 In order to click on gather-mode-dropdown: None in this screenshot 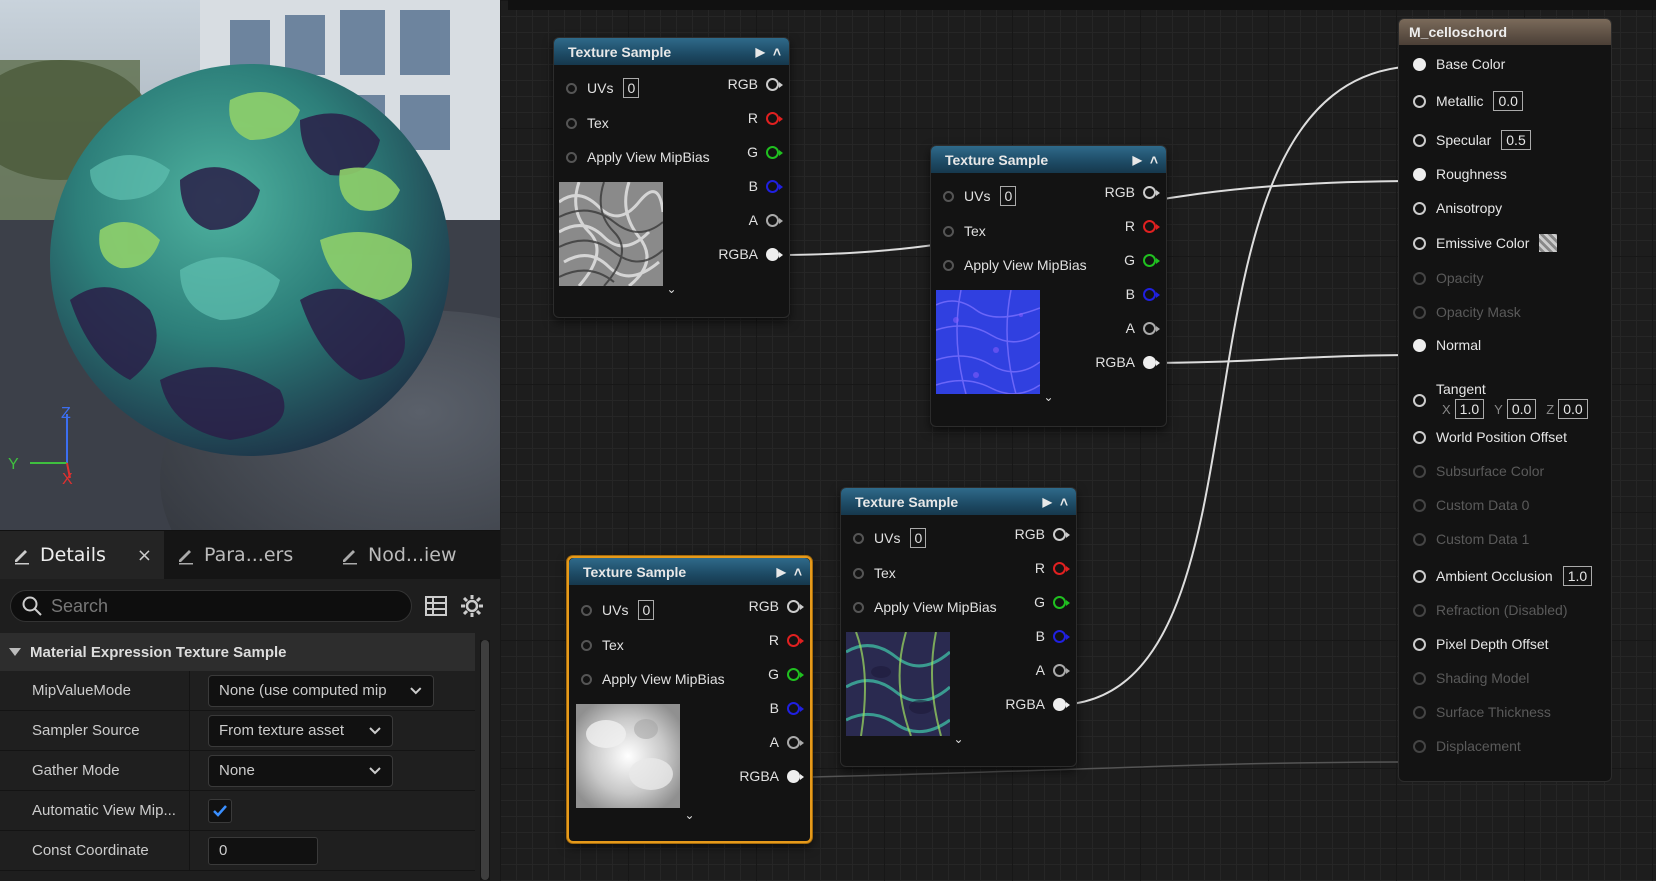, I will do `click(300, 770)`.